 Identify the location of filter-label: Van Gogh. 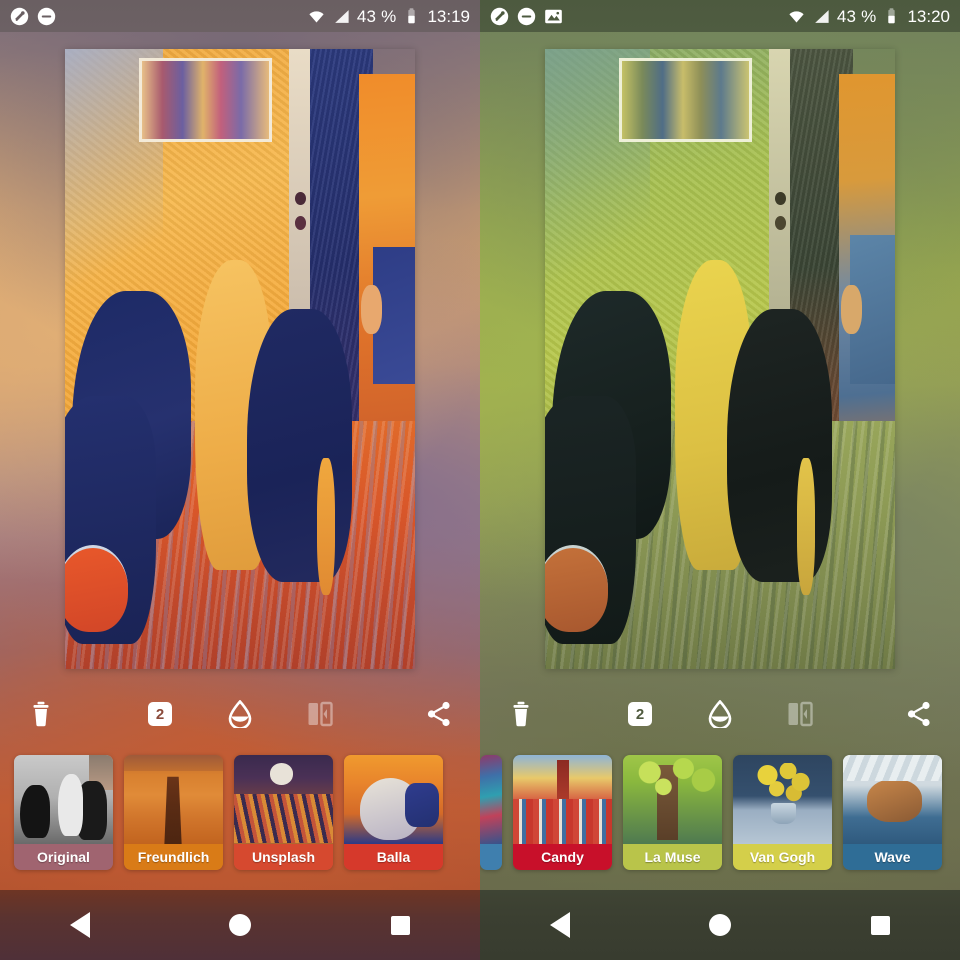
(782, 856).